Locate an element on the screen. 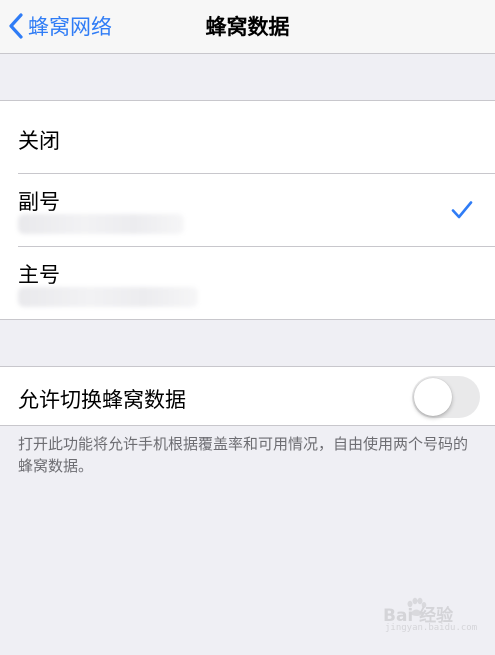  option-row-secondary: 副号 is located at coordinates (247, 210).